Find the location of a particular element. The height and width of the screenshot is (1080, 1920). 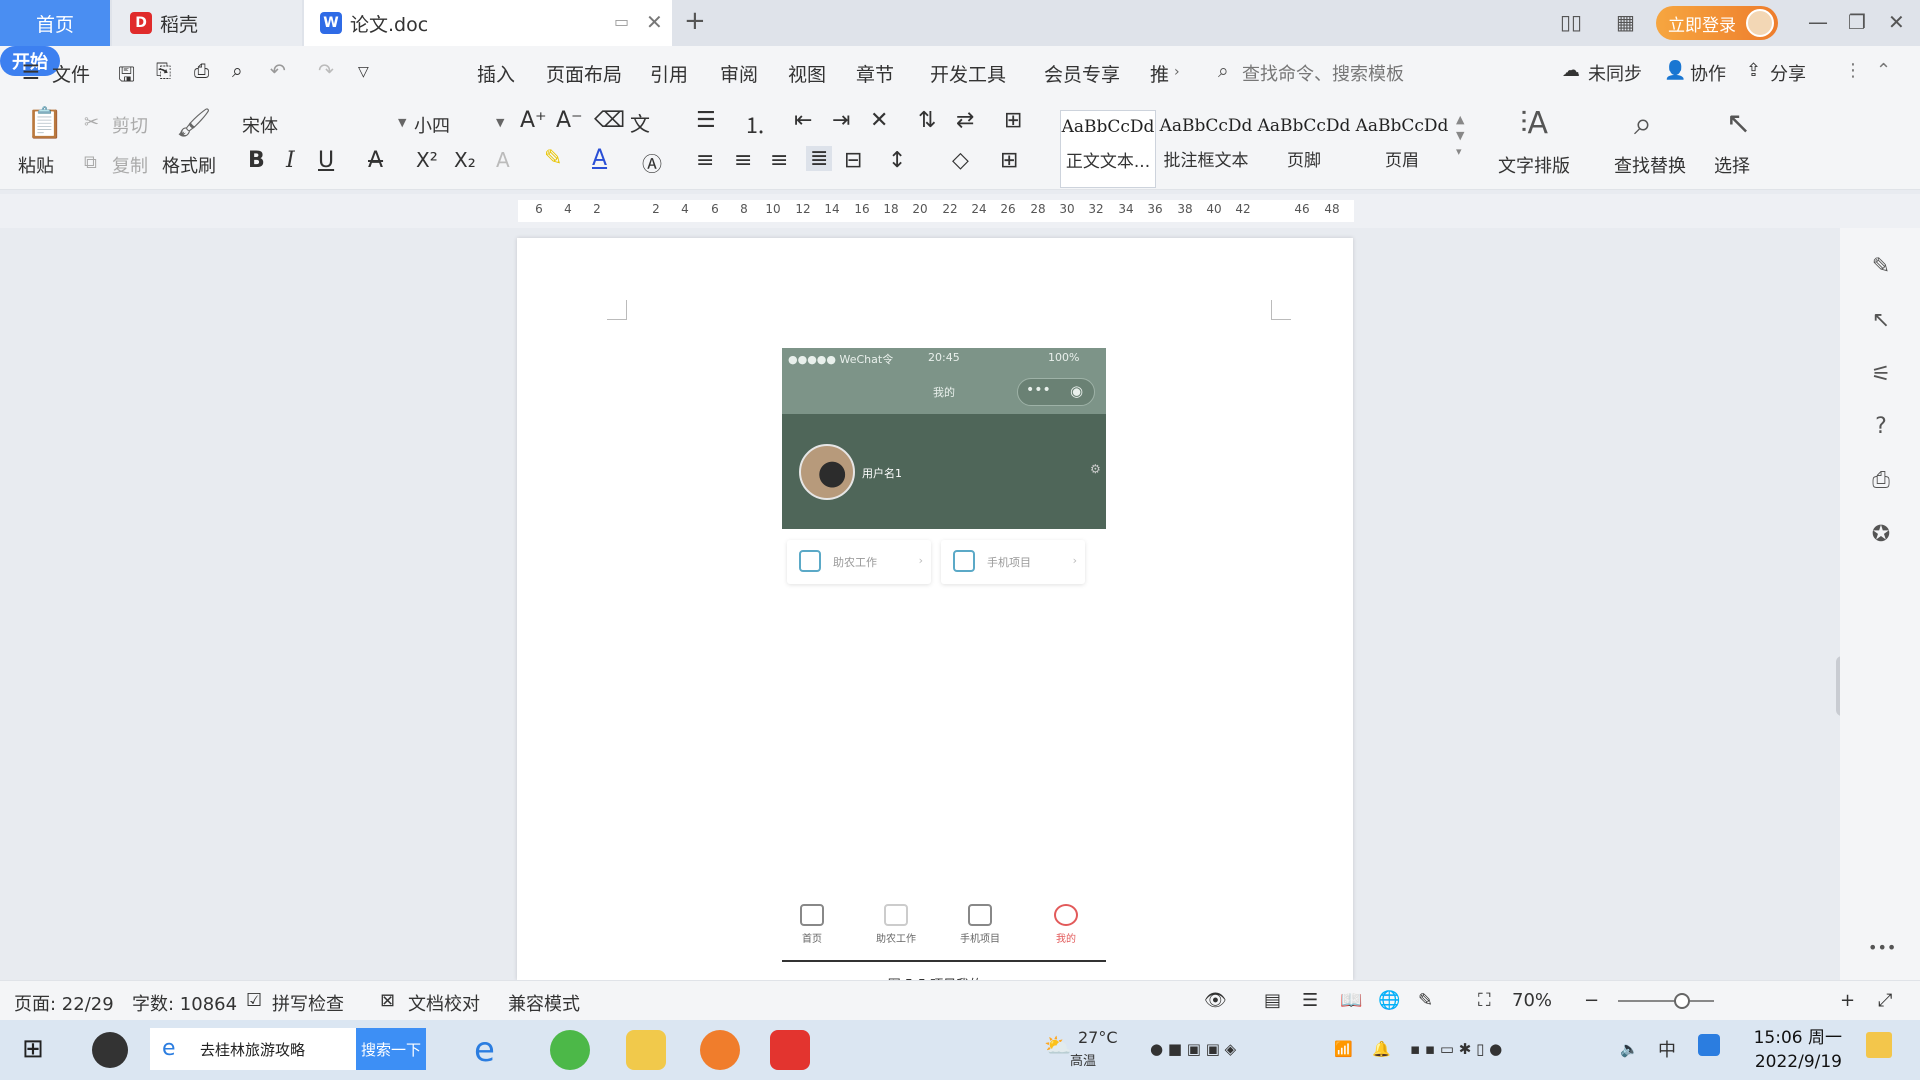

menu-insert: 插入 is located at coordinates (496, 73).